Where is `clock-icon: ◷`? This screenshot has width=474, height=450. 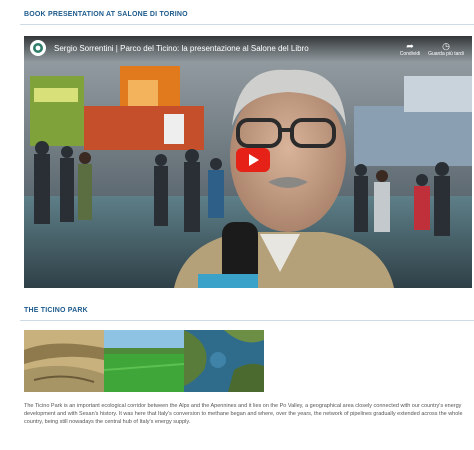 clock-icon: ◷ is located at coordinates (446, 46).